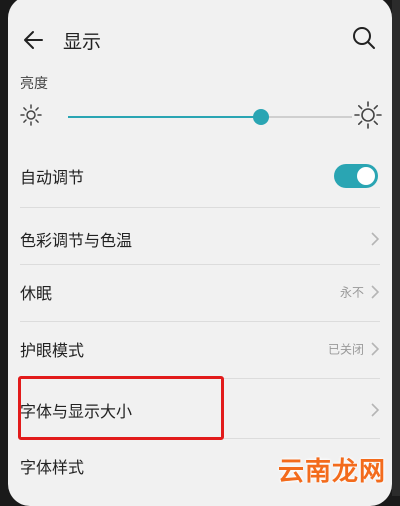  I want to click on auto-adjust-toggle, so click(356, 176).